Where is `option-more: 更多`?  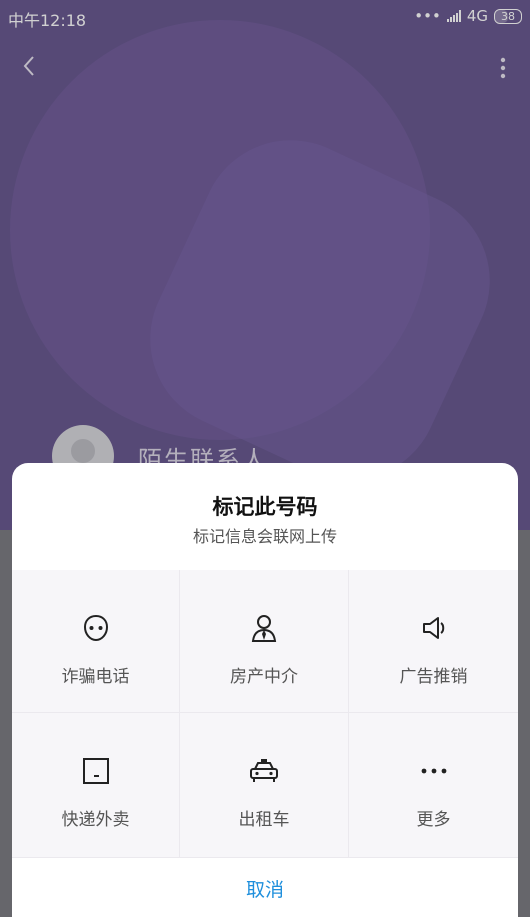 option-more: 更多 is located at coordinates (433, 785).